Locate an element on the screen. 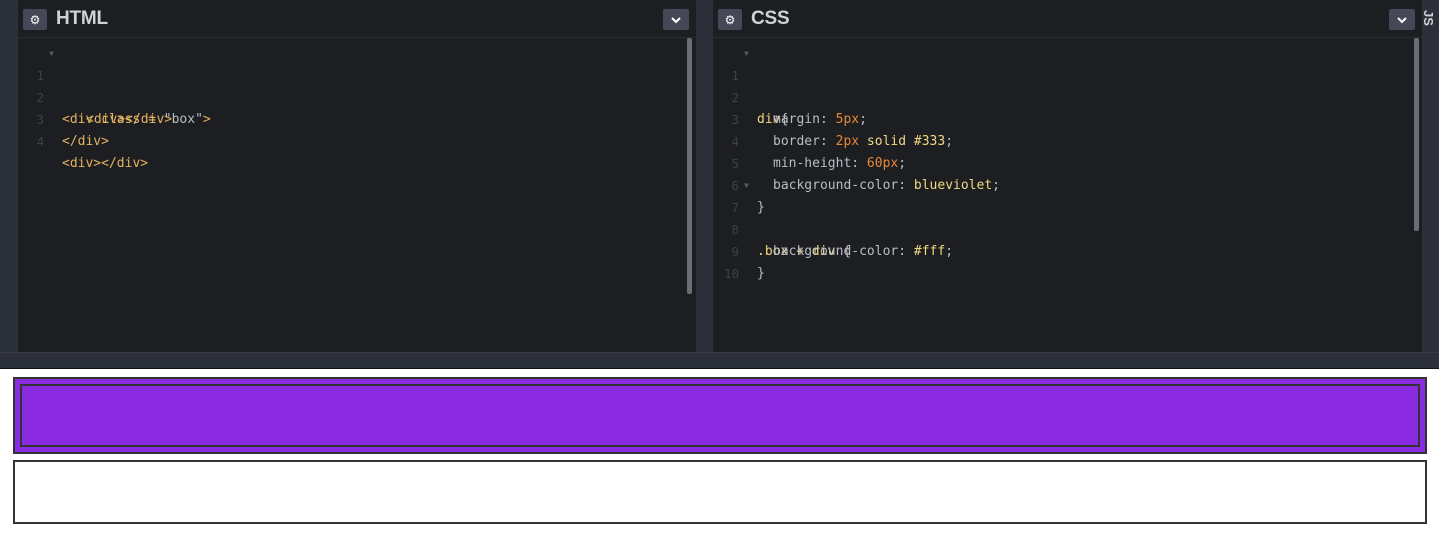 The width and height of the screenshot is (1439, 541). code-token: <div></div> is located at coordinates (105, 163).